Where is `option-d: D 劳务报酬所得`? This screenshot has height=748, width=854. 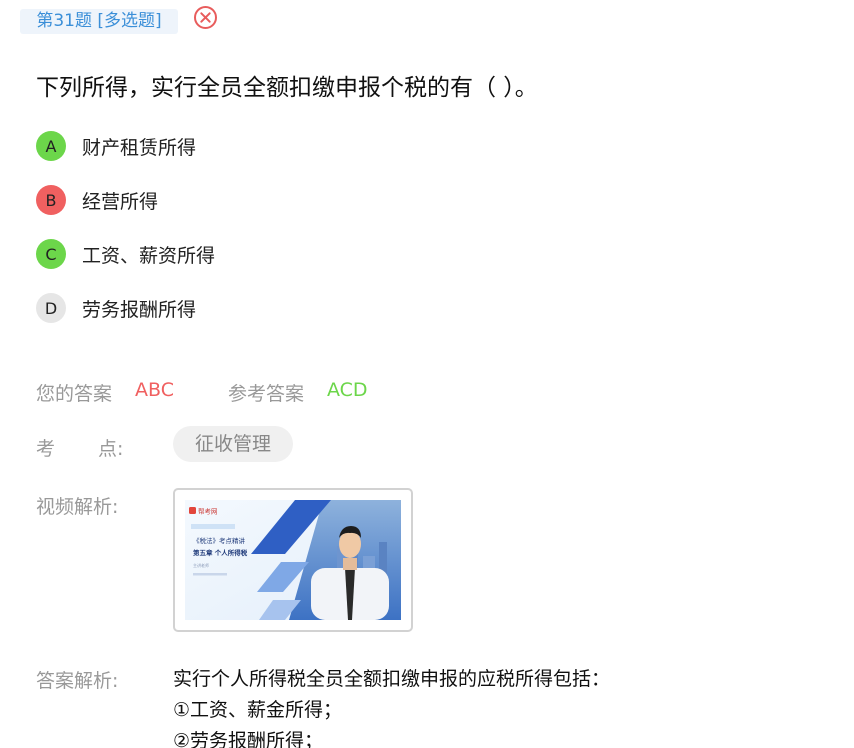
option-d: D 劳务报酬所得 is located at coordinates (116, 308).